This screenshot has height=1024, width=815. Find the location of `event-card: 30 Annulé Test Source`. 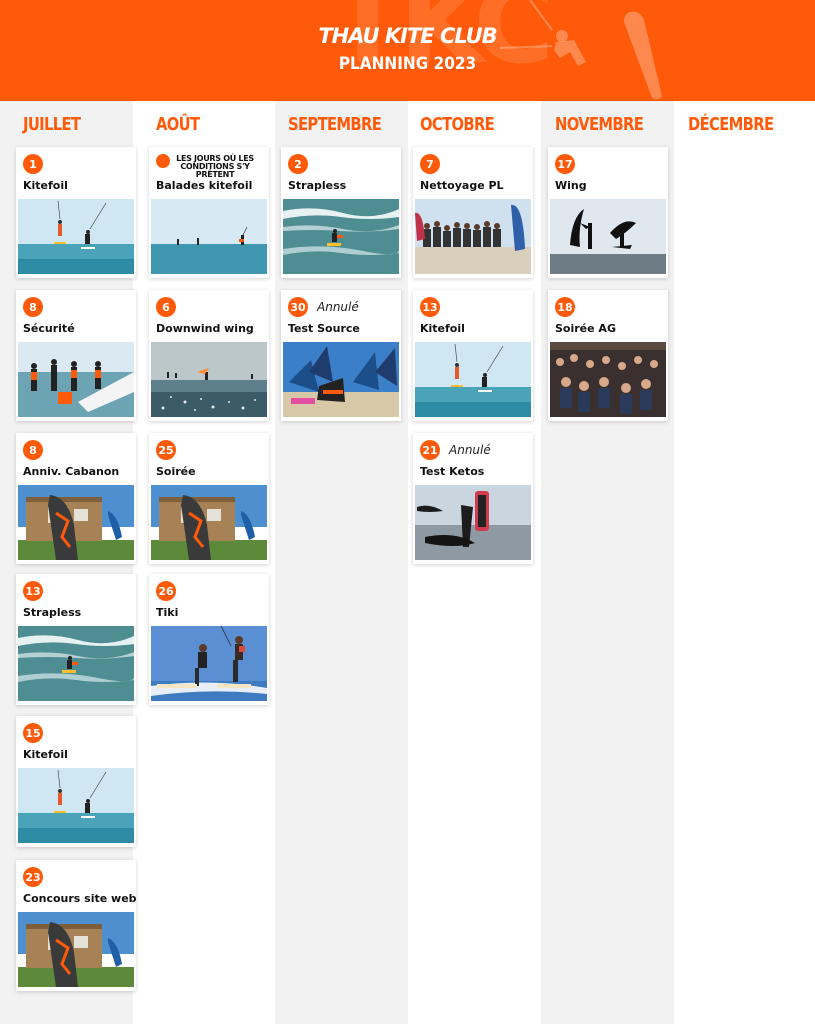

event-card: 30 Annulé Test Source is located at coordinates (341, 355).